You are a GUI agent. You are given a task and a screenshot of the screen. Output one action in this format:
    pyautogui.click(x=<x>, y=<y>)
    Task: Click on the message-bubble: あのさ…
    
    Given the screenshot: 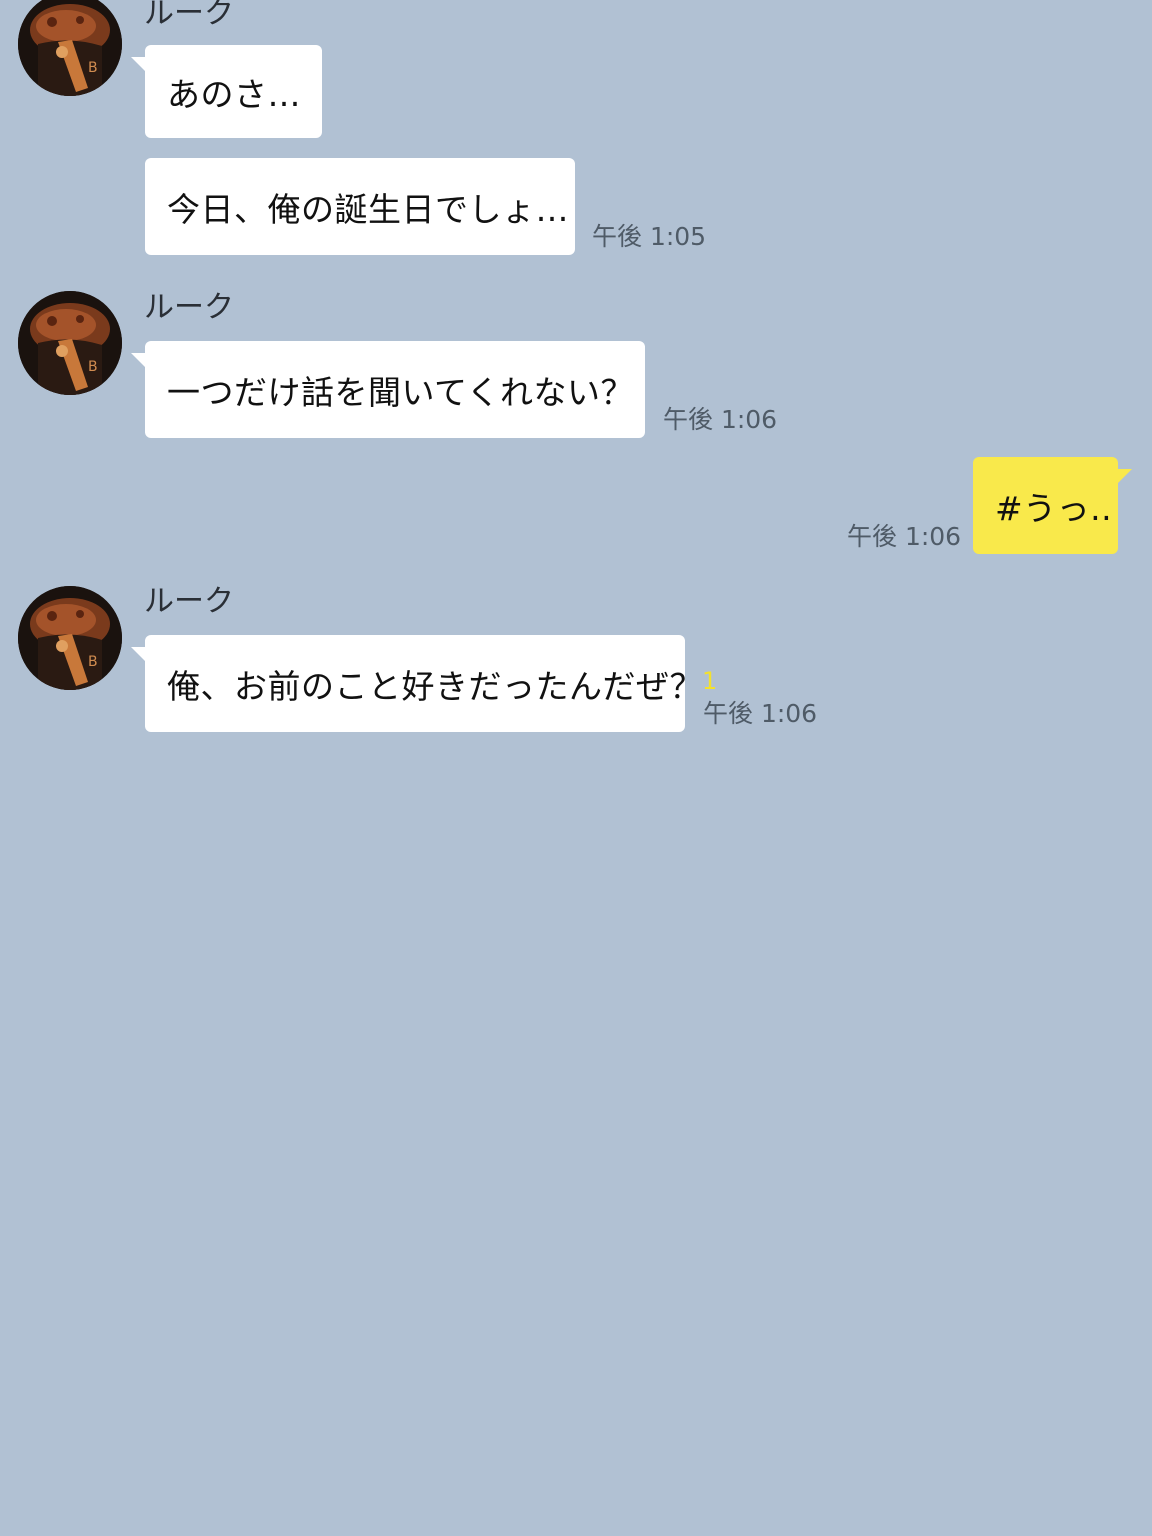 What is the action you would take?
    pyautogui.click(x=226, y=91)
    